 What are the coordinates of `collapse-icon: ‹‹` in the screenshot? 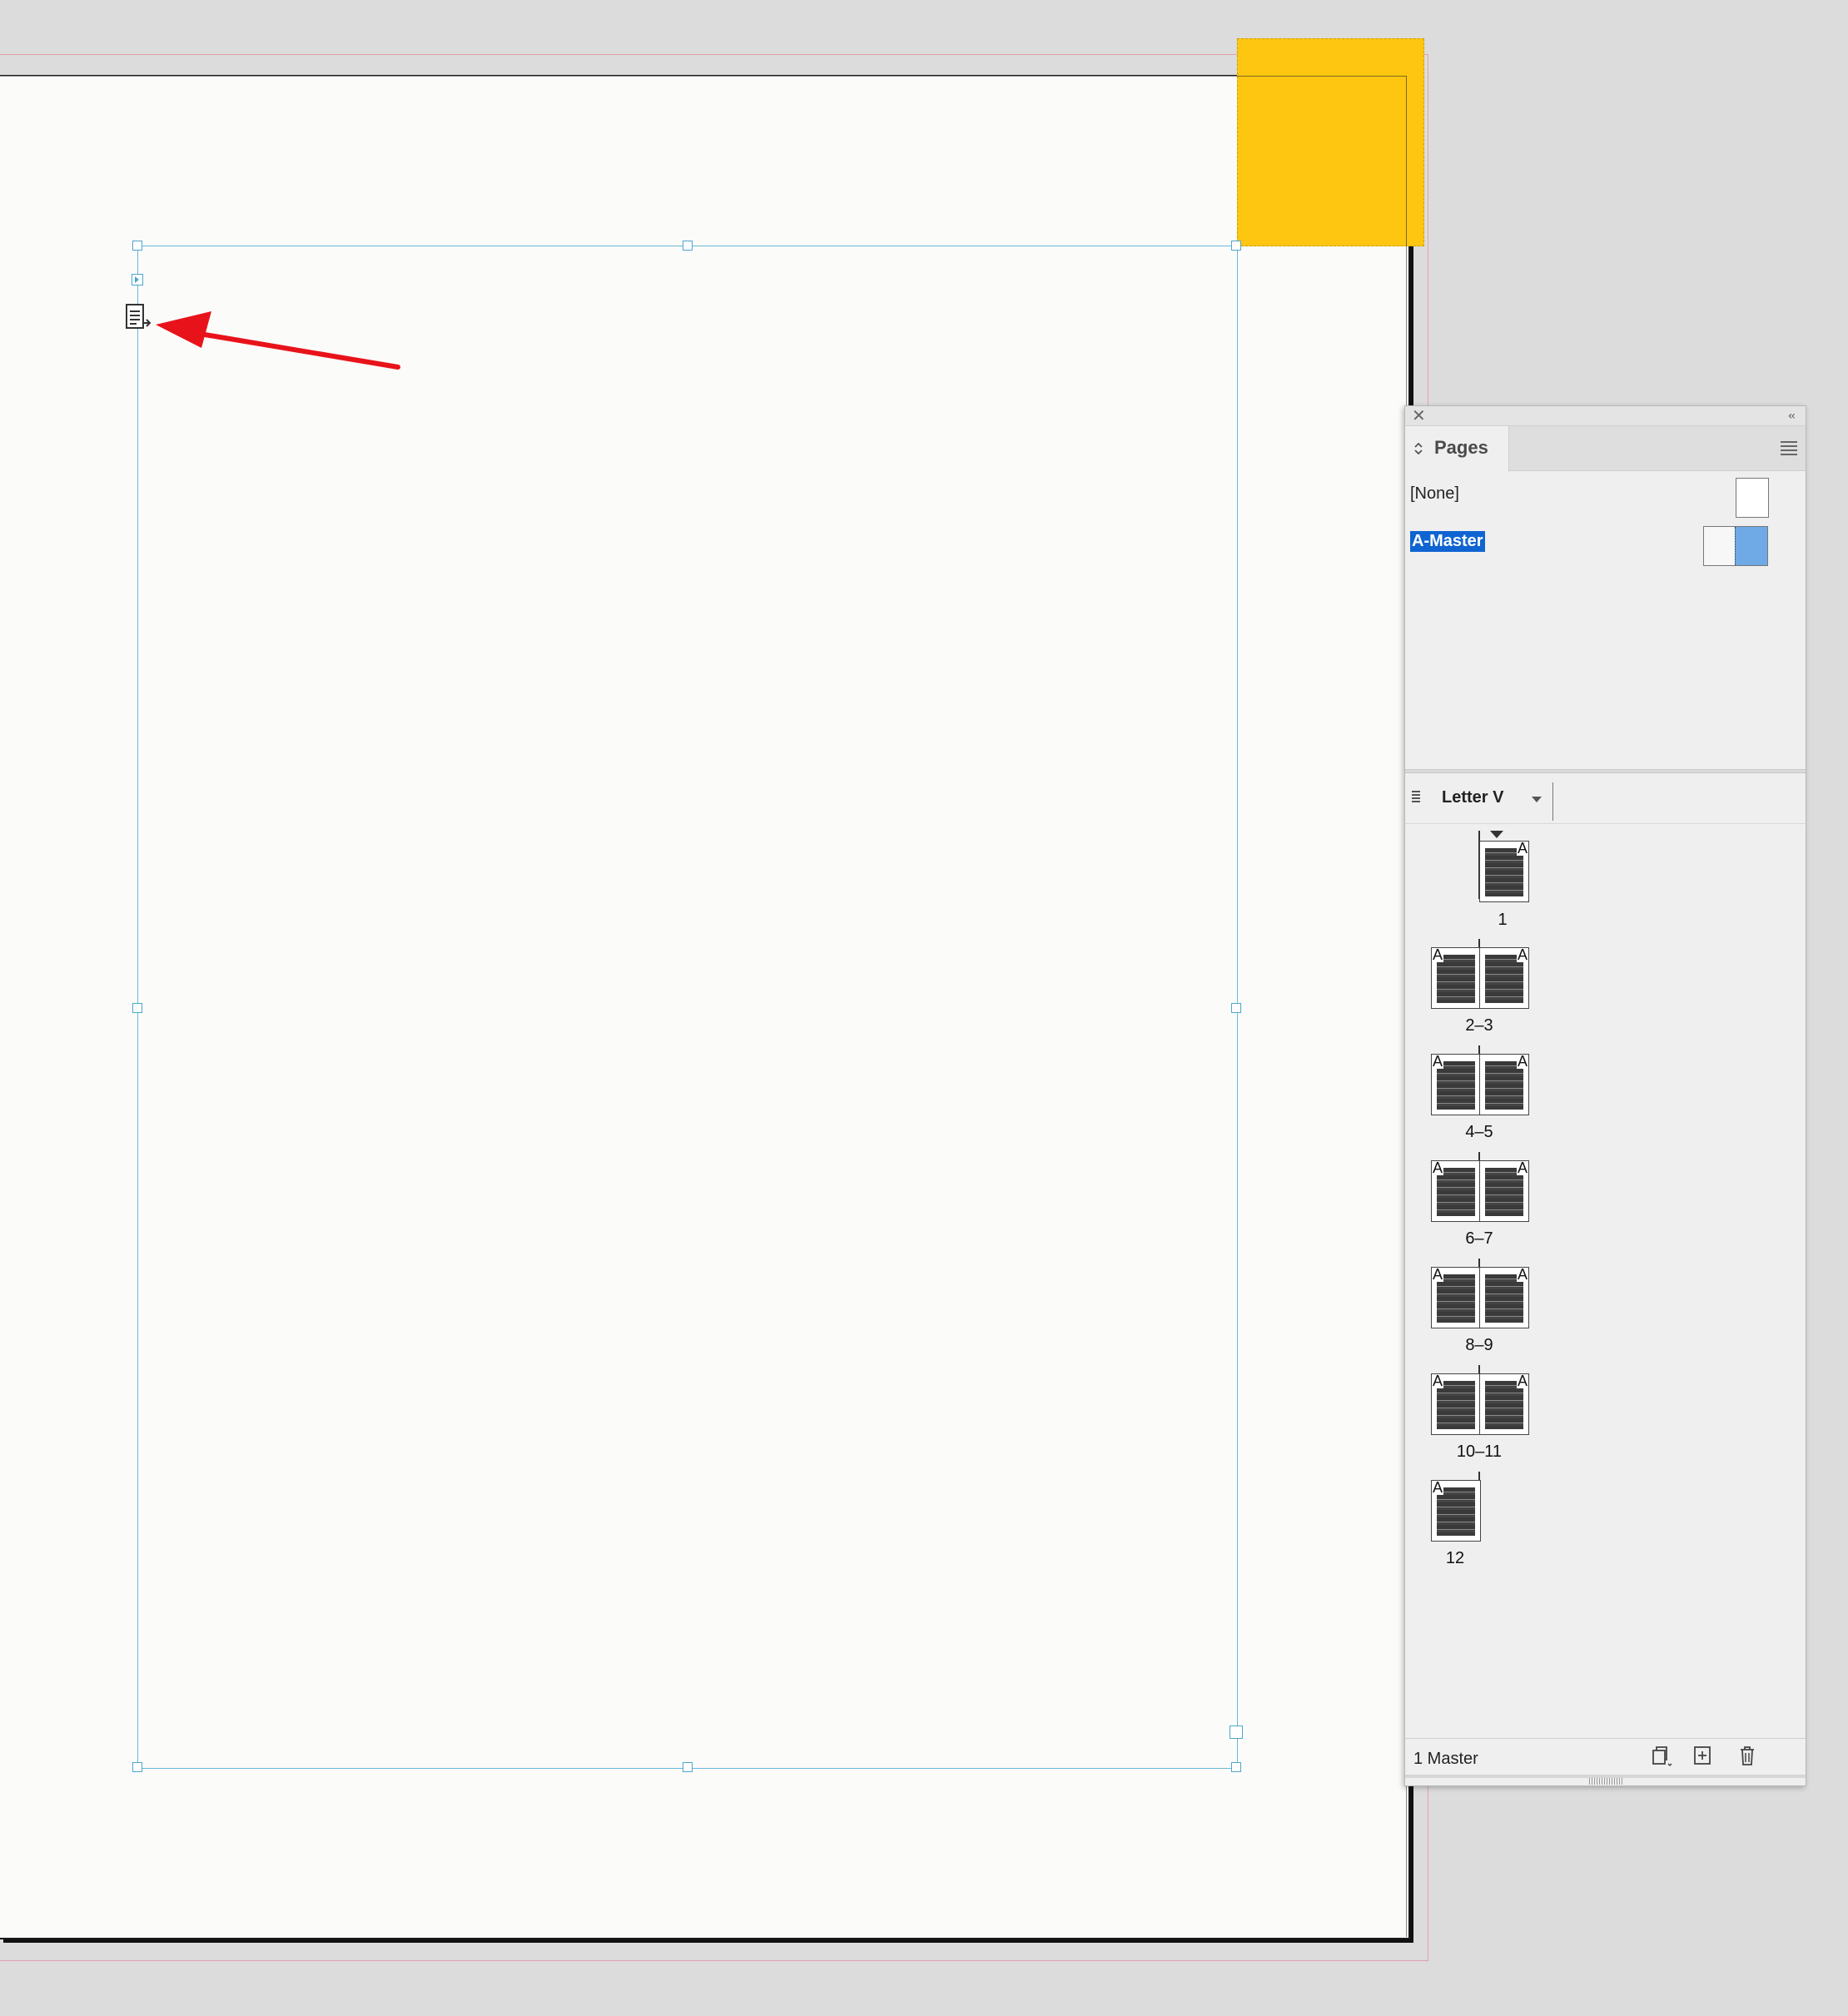 It's located at (1792, 416).